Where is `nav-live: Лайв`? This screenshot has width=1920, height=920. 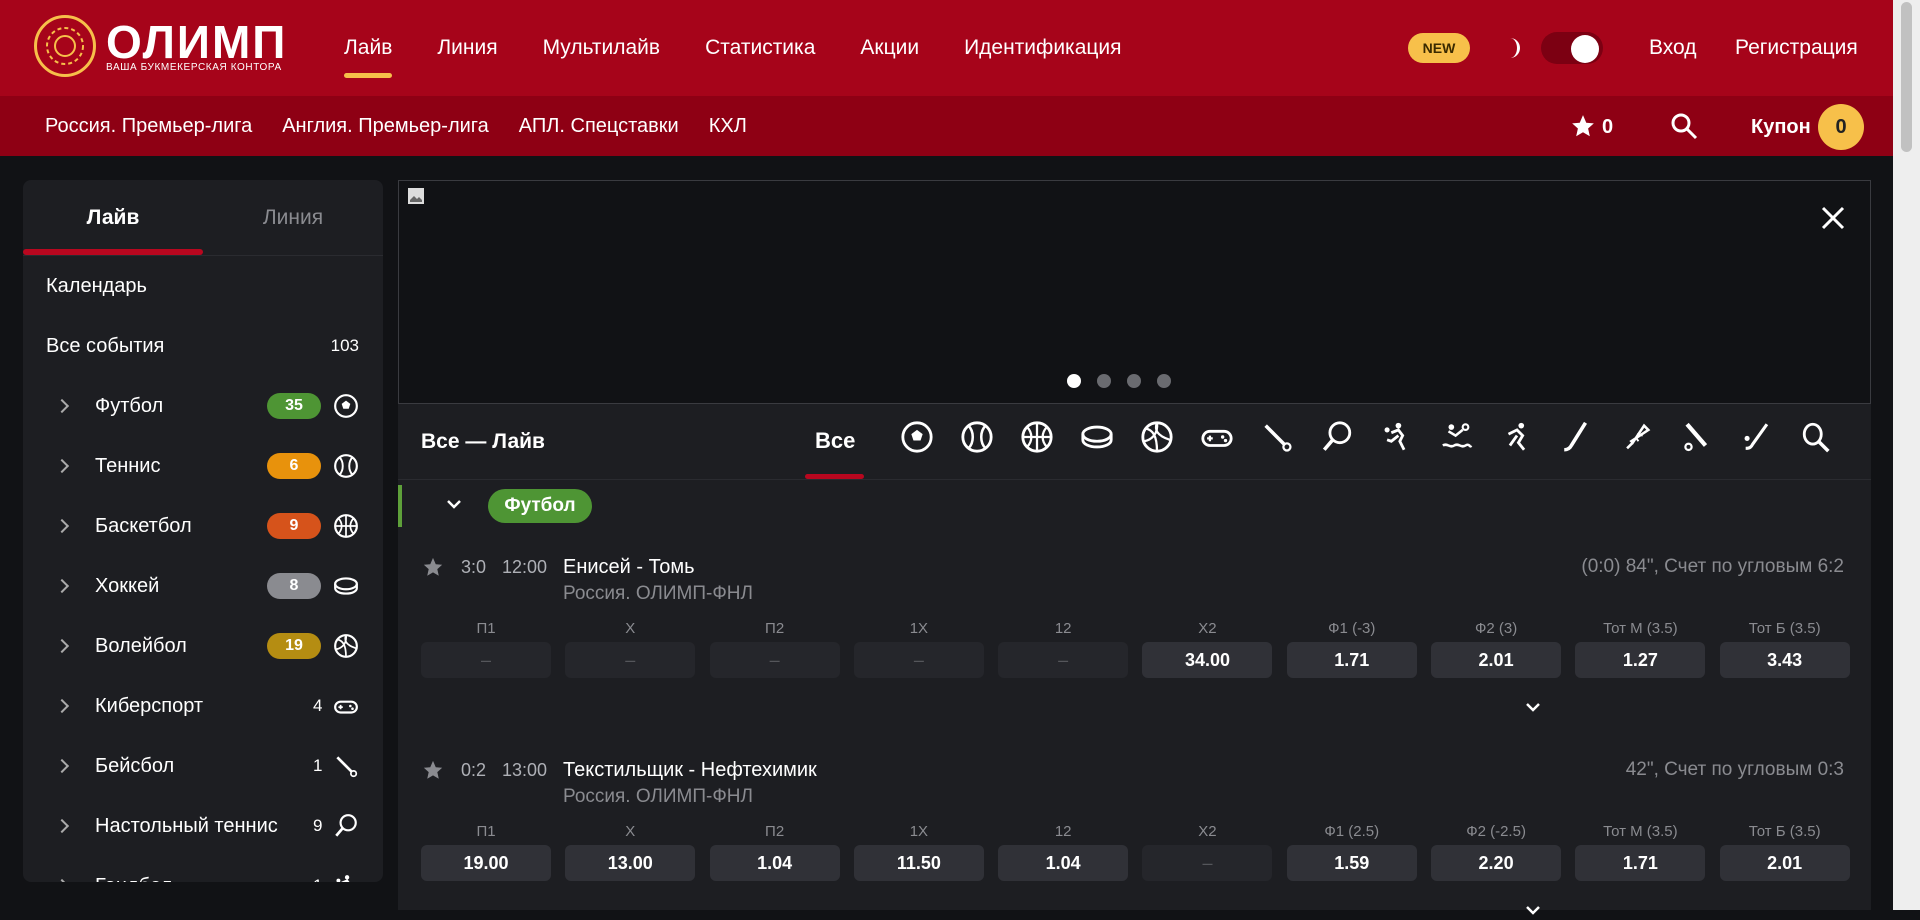 nav-live: Лайв is located at coordinates (368, 57).